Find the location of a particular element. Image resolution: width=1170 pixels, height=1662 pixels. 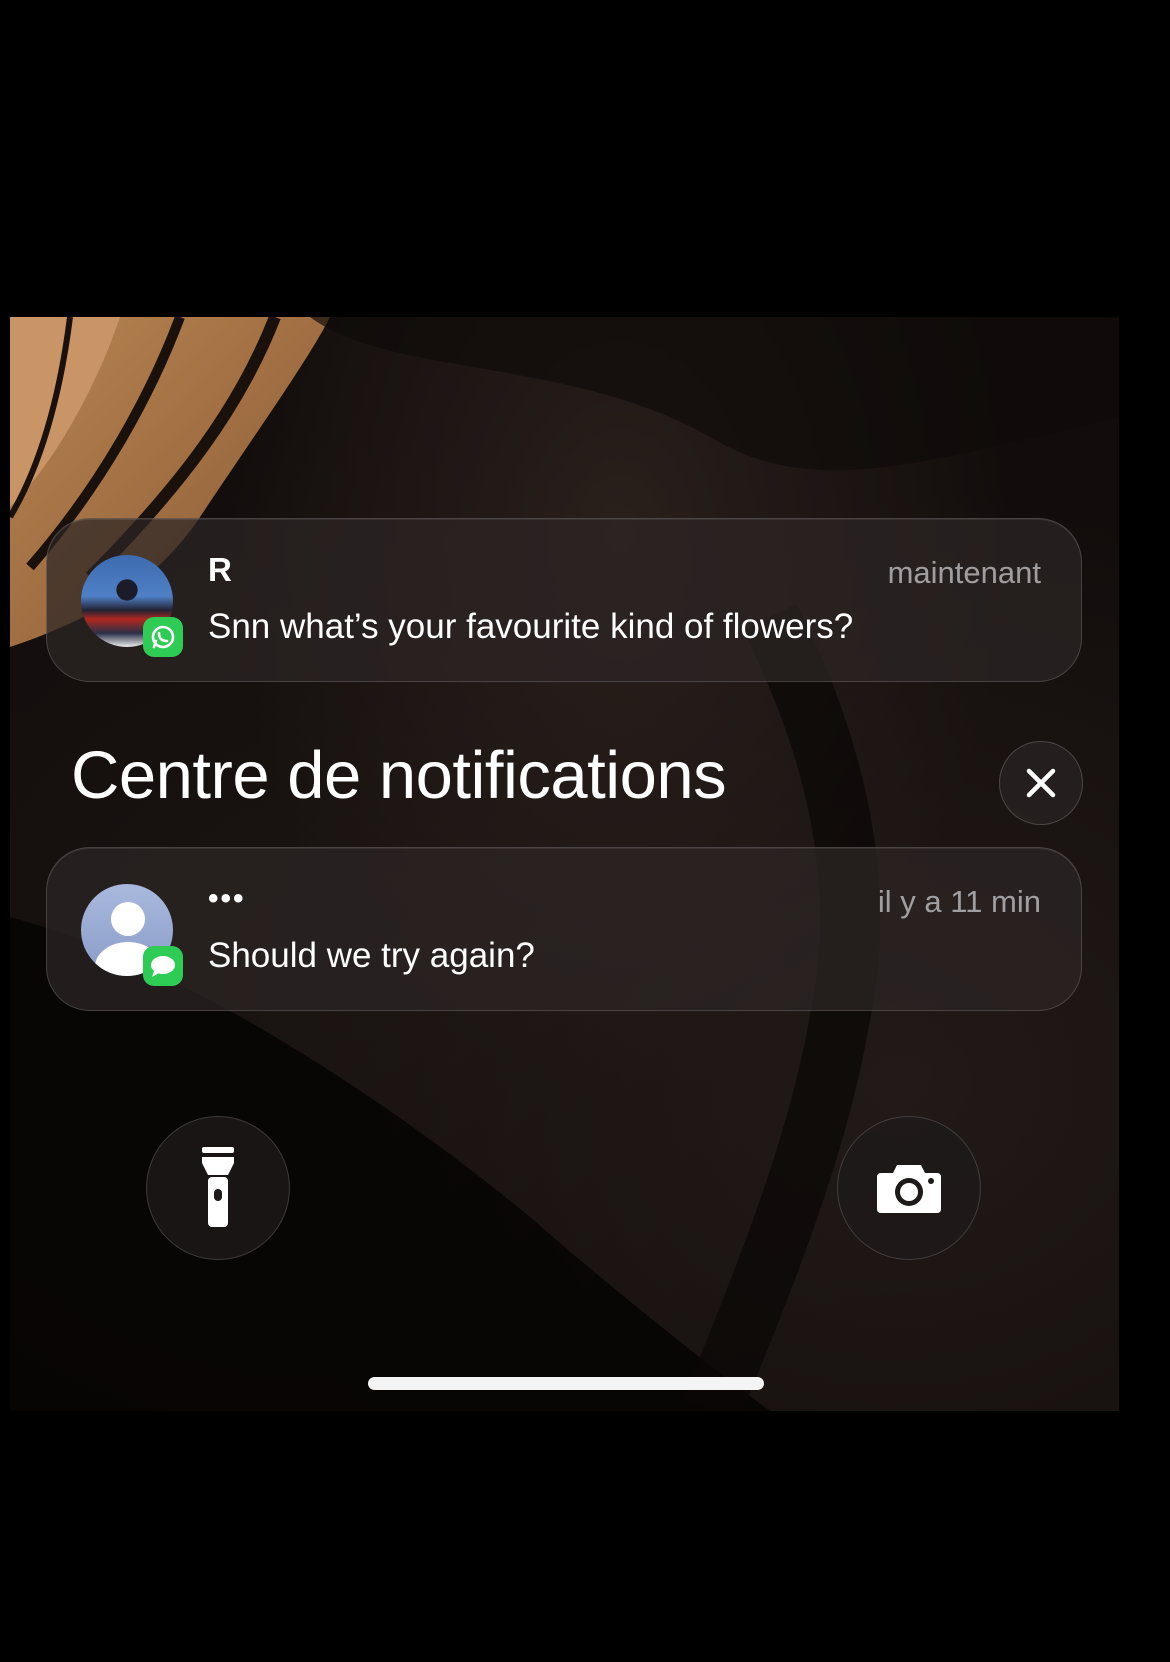

flashlight-icon is located at coordinates (218, 1187).